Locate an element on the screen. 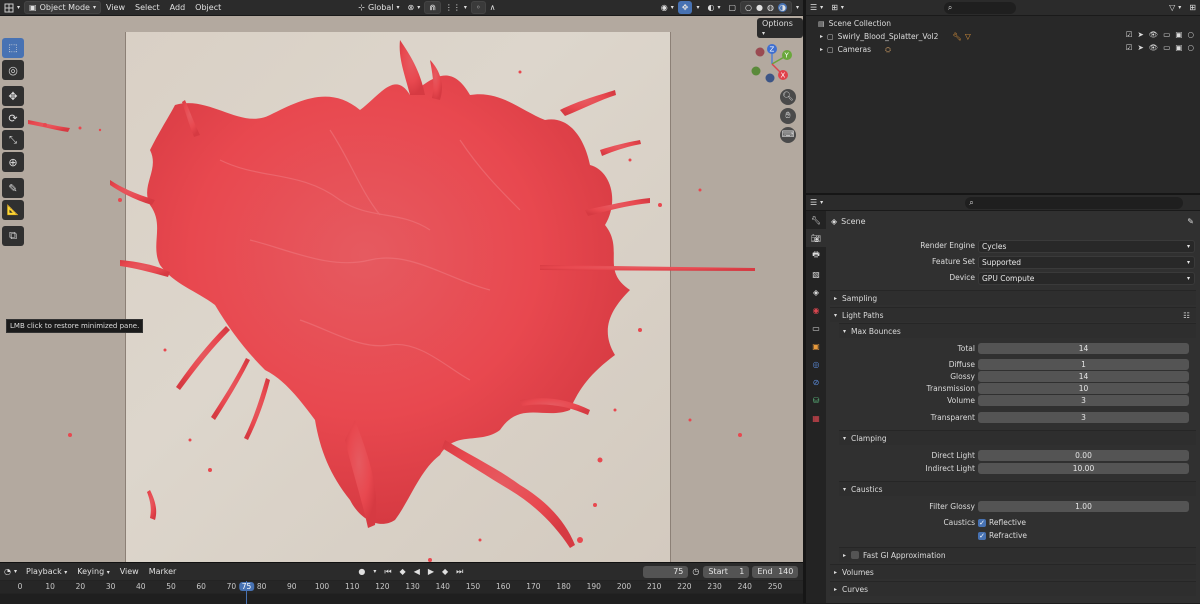  shading-dropdown: ▾ is located at coordinates (797, 7).